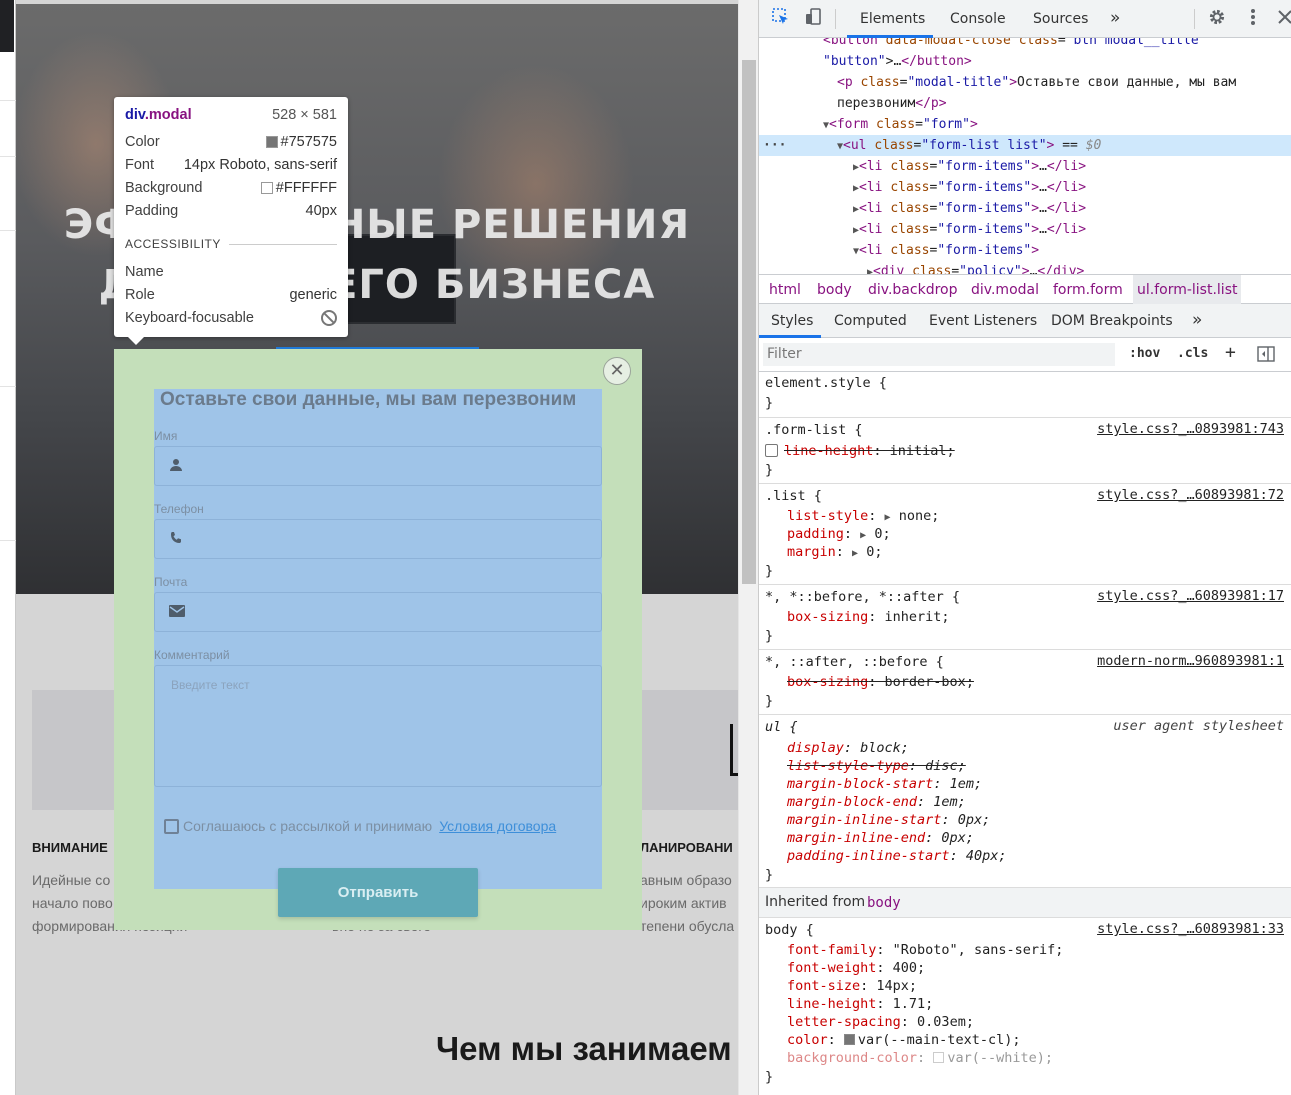  Describe the element at coordinates (852, 986) in the screenshot. I see `rule-property: font-size: 14px;` at that location.